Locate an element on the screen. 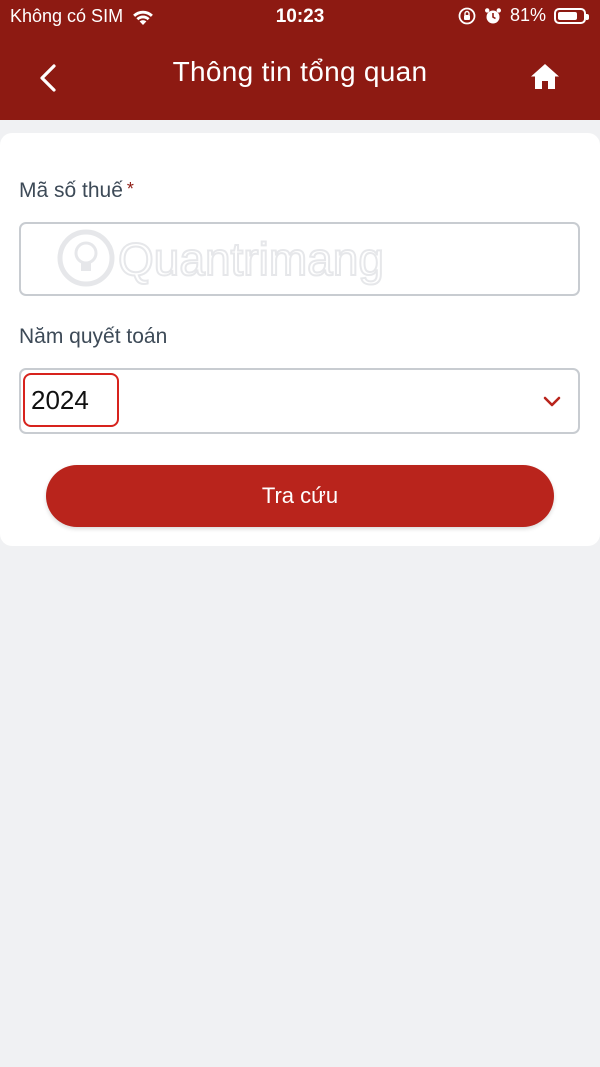 This screenshot has height=1067, width=600. year-value: 2024 is located at coordinates (60, 400).